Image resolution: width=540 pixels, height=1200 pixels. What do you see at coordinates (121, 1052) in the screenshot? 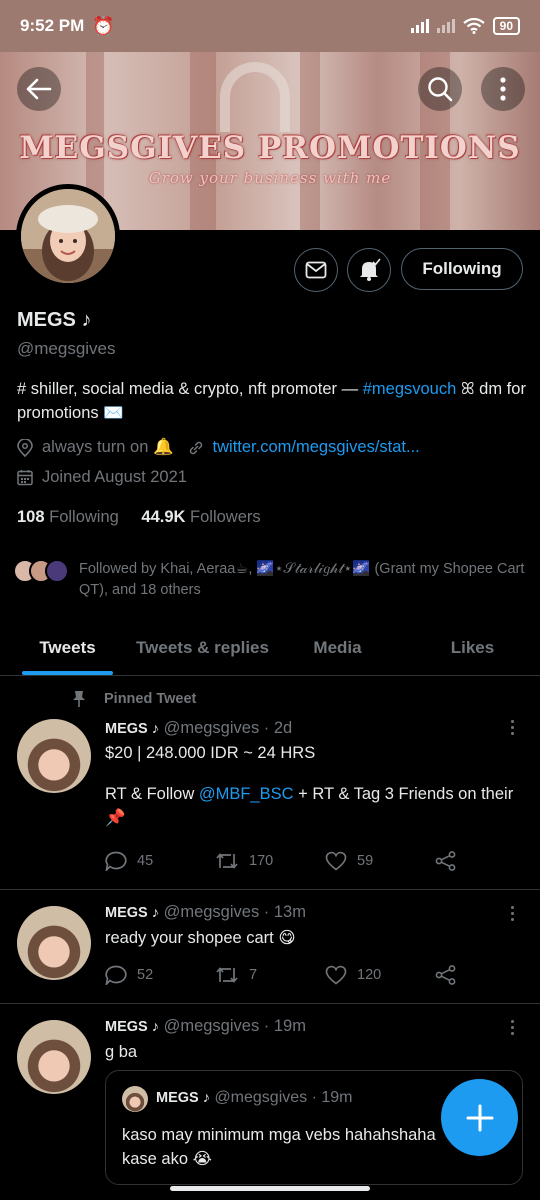
I see `tweet-text: g ba` at bounding box center [121, 1052].